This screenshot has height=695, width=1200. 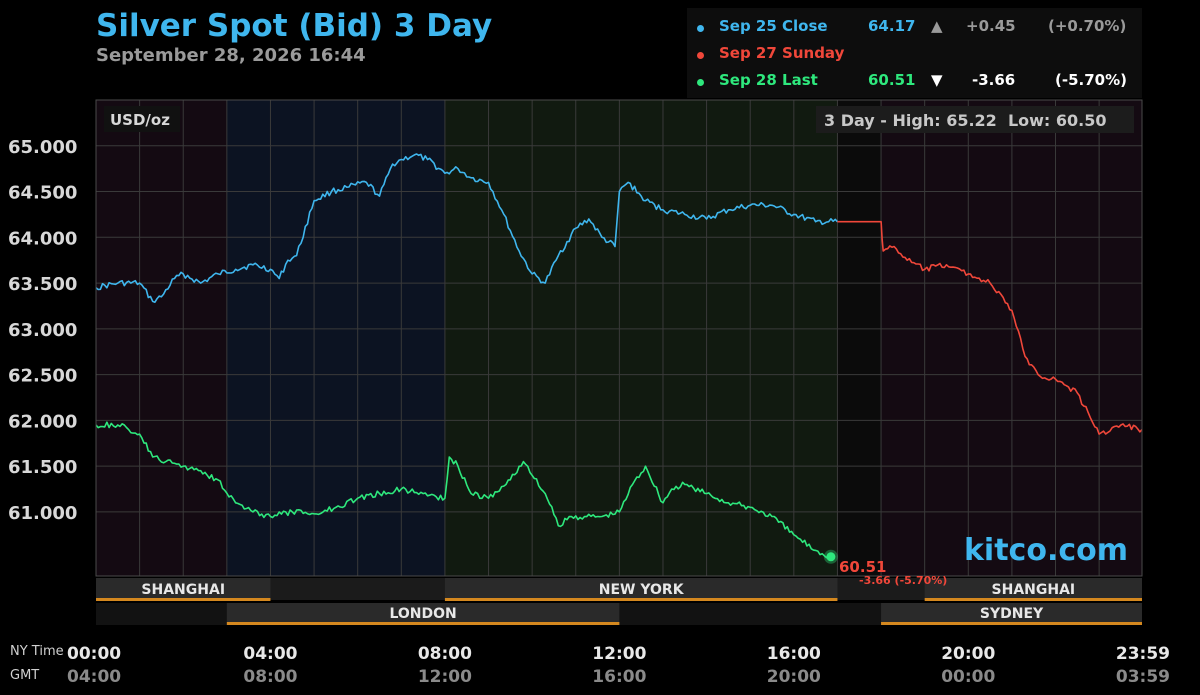 What do you see at coordinates (42, 376) in the screenshot?
I see `y-tick-label: 62.500` at bounding box center [42, 376].